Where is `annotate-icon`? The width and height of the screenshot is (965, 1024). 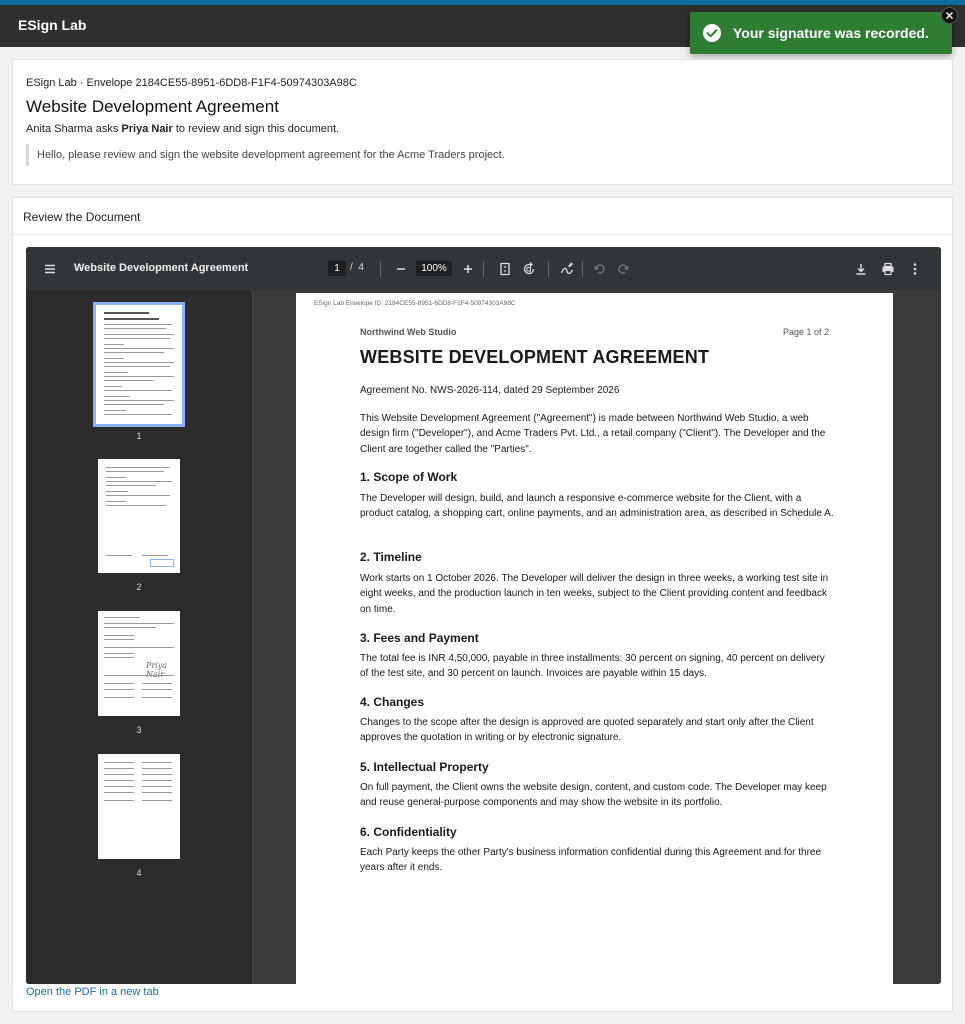 annotate-icon is located at coordinates (567, 269).